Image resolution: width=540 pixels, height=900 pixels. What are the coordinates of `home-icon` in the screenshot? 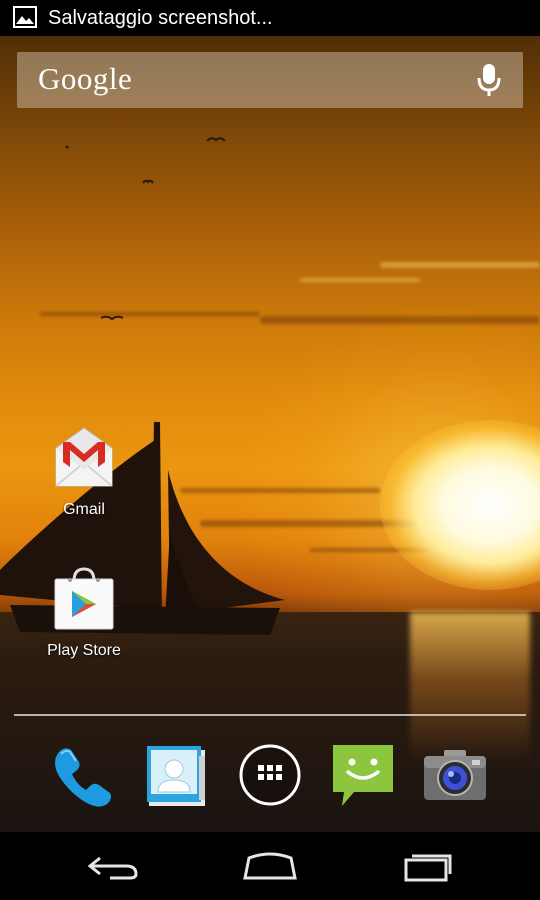 It's located at (270, 866).